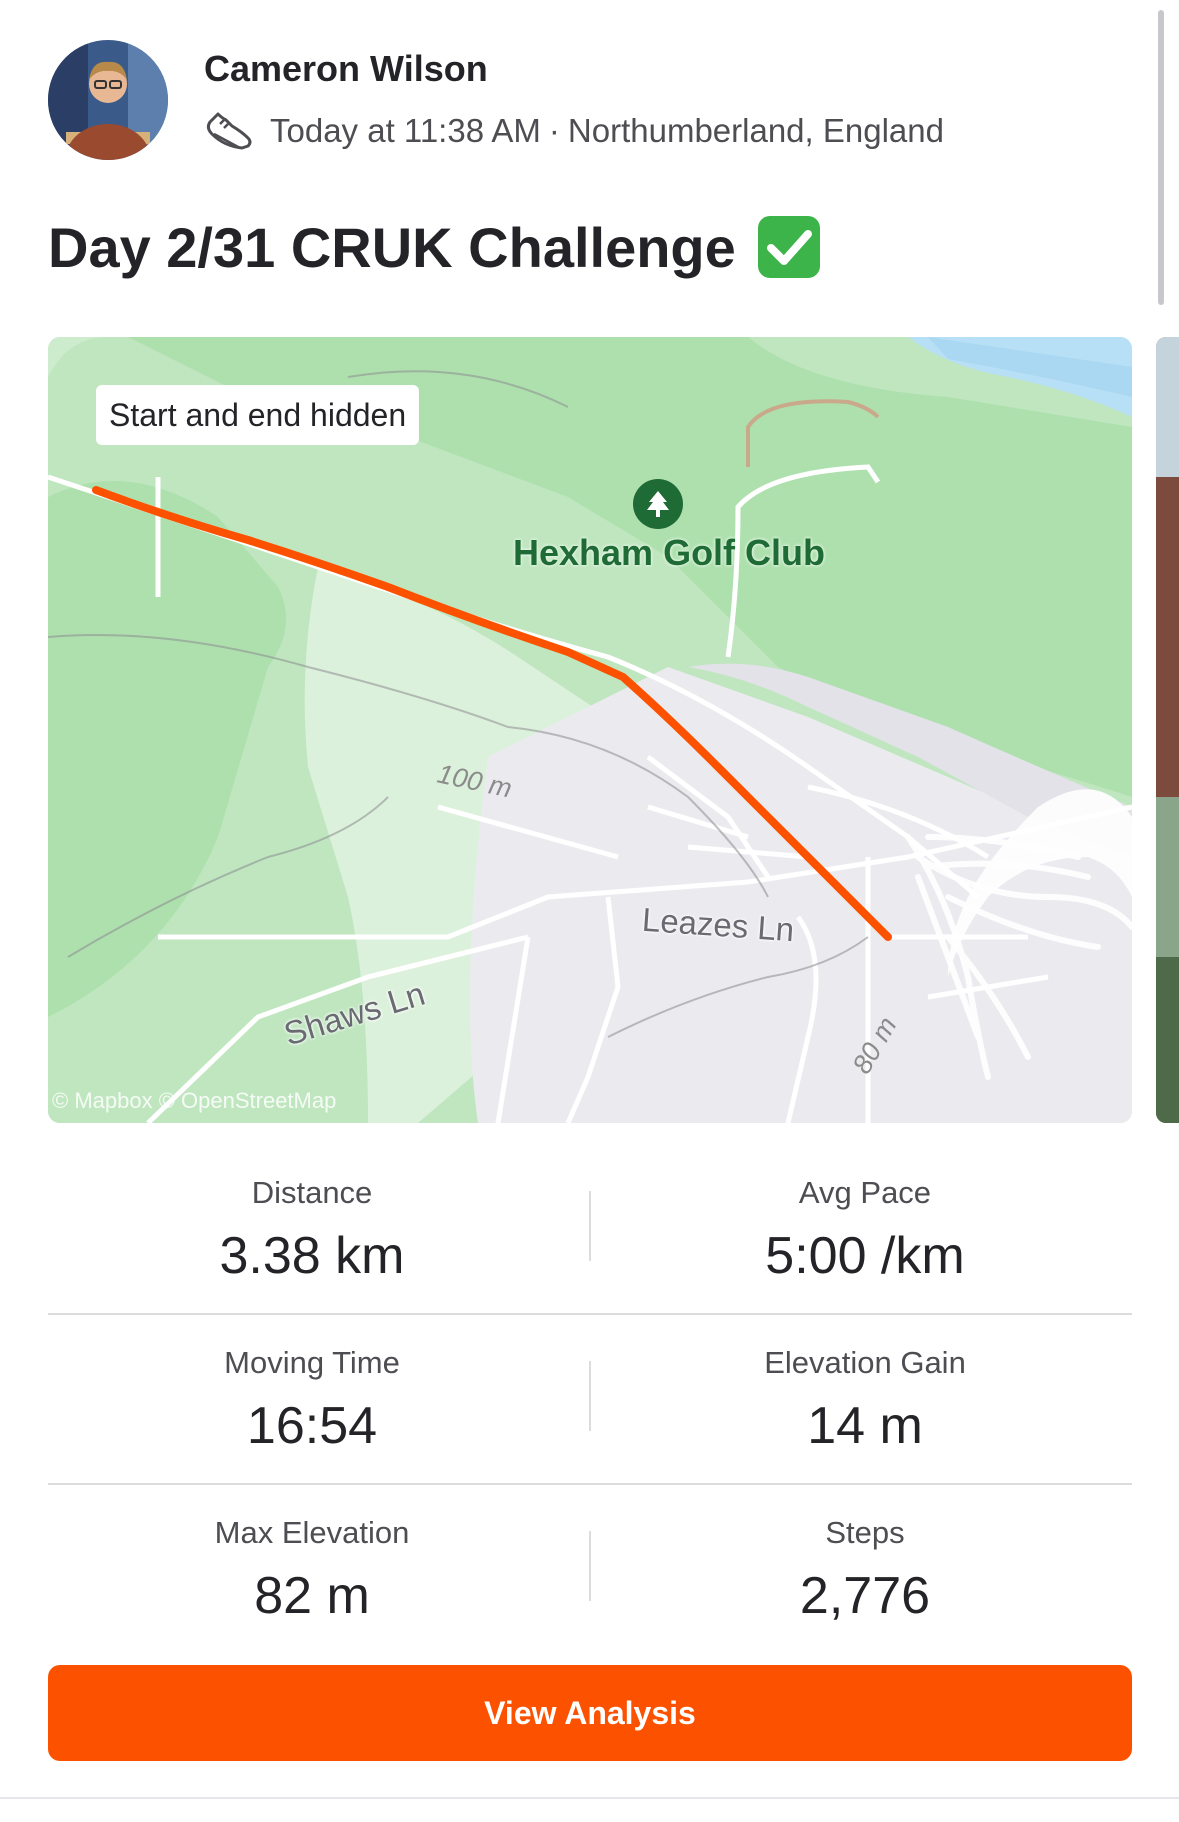  What do you see at coordinates (658, 504) in the screenshot?
I see `tree-icon` at bounding box center [658, 504].